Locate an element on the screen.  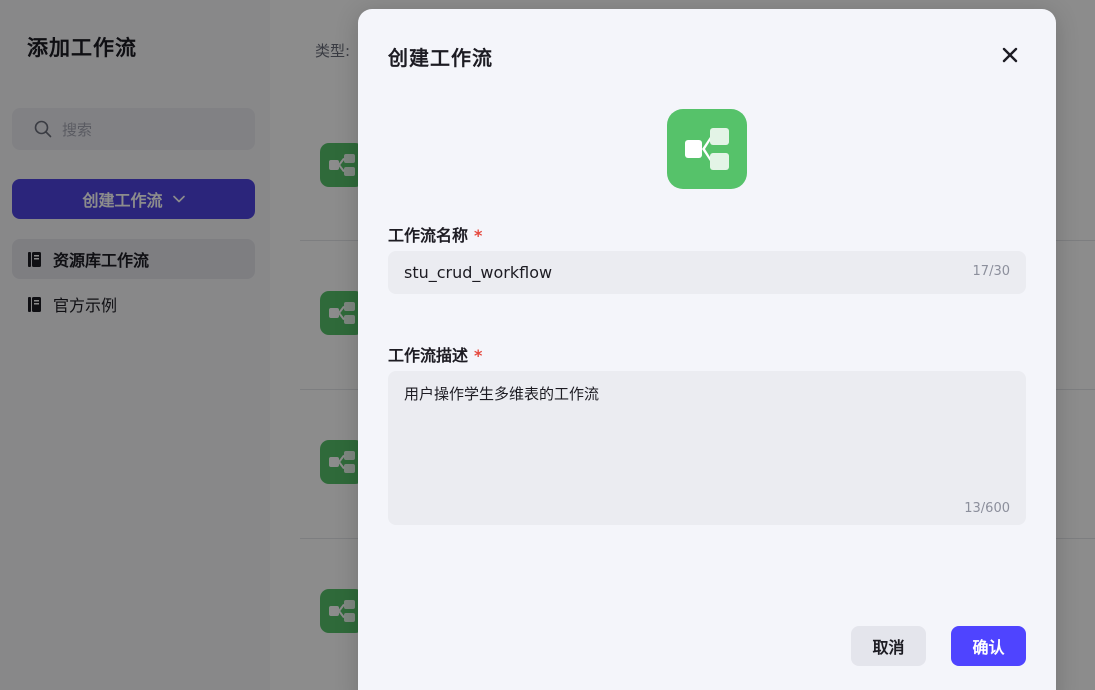
desc-char-counter: 13/600 is located at coordinates (987, 508).